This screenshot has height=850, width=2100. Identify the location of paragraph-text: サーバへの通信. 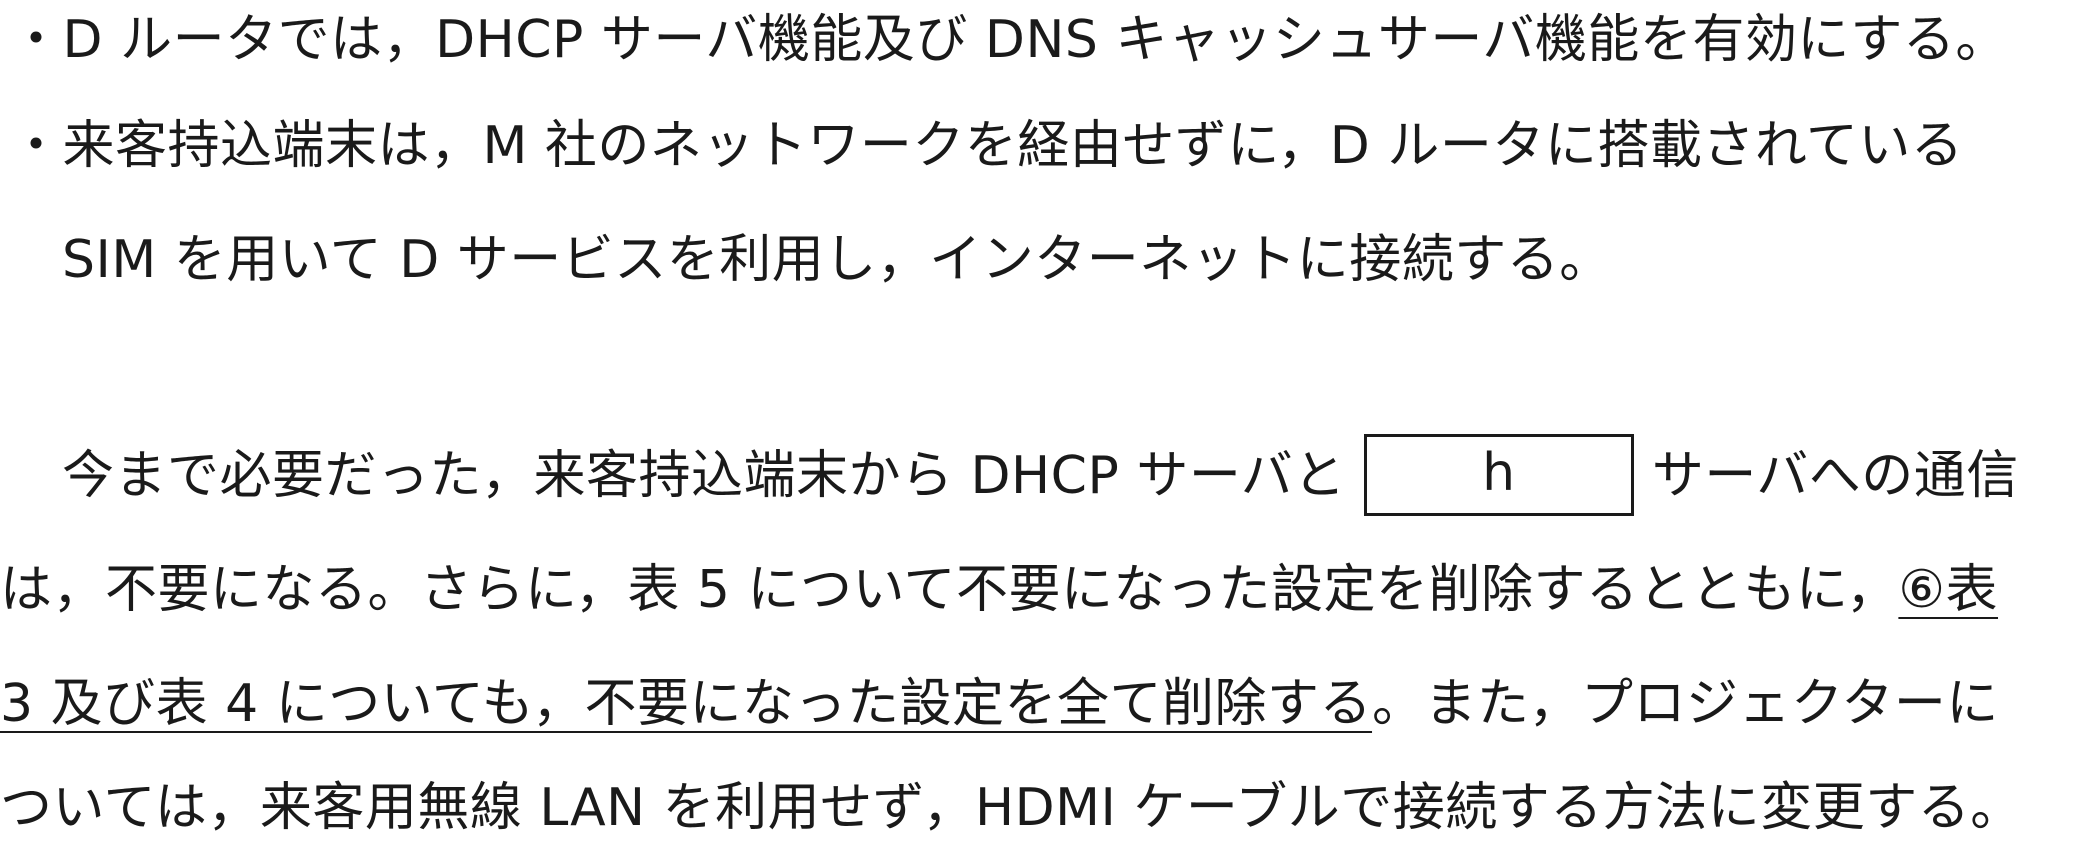
(1835, 476).